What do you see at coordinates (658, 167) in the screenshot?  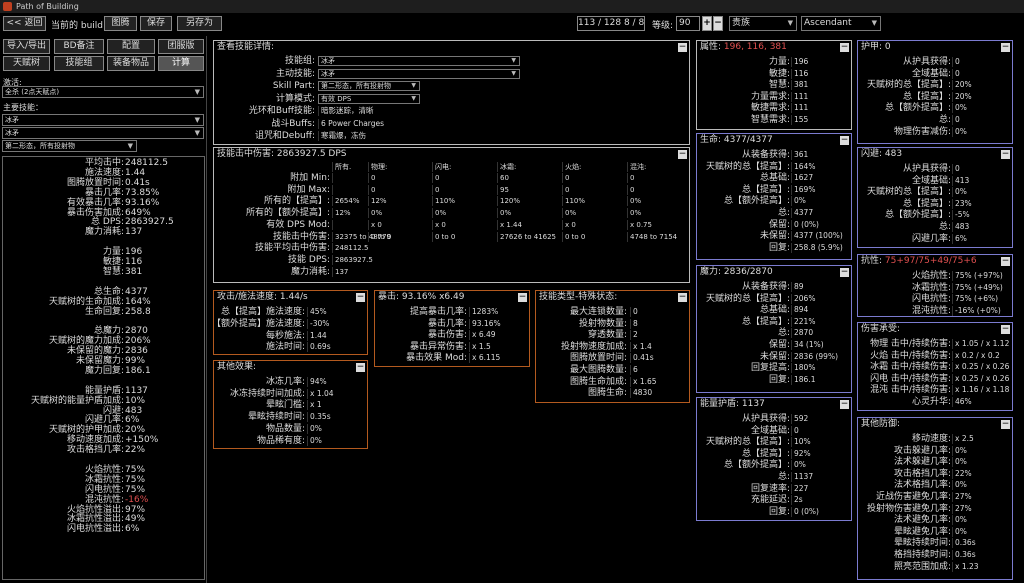 I see `table-header: 混沌:` at bounding box center [658, 167].